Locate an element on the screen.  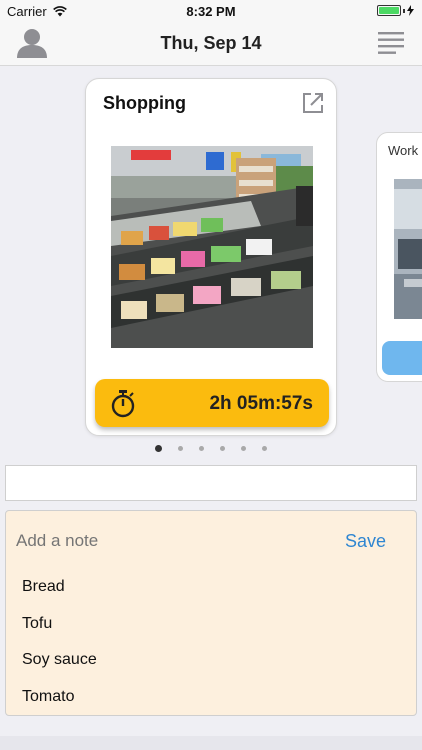
charging-bolt-icon is located at coordinates (410, 10).